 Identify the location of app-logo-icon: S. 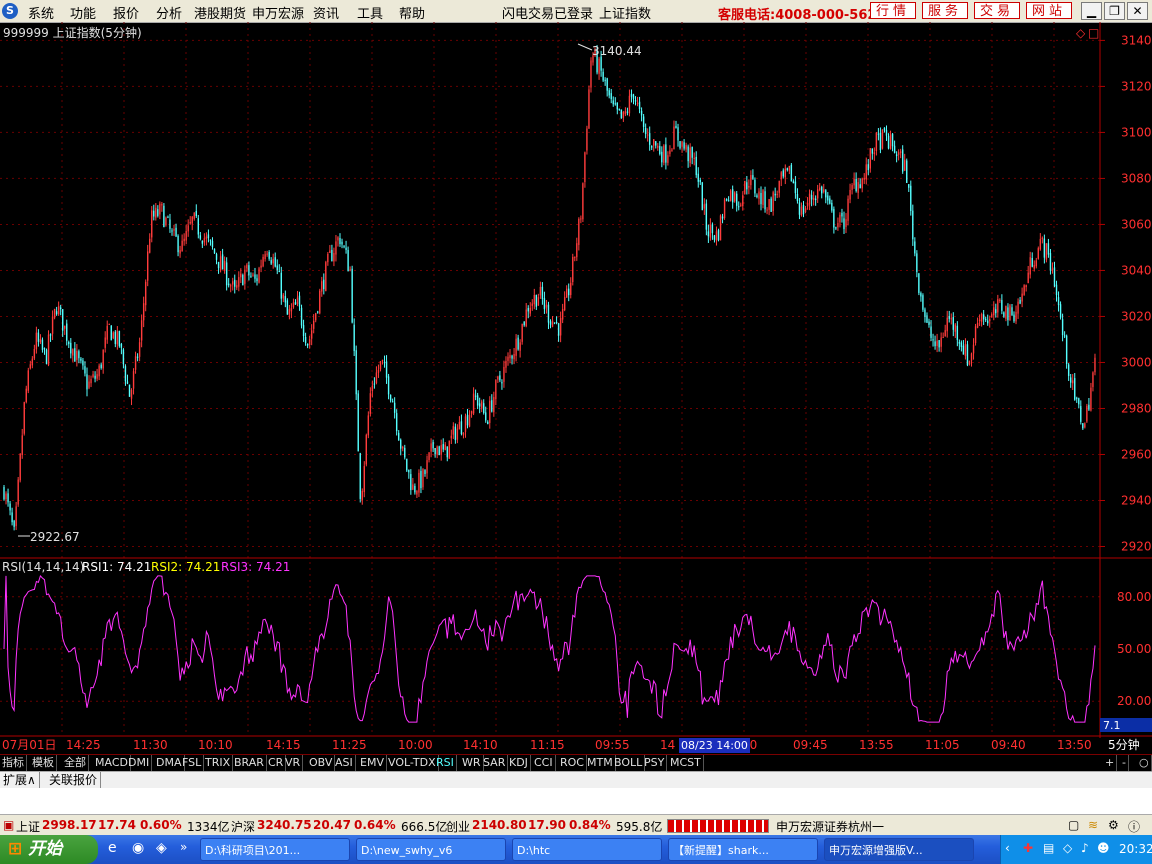
(10, 11).